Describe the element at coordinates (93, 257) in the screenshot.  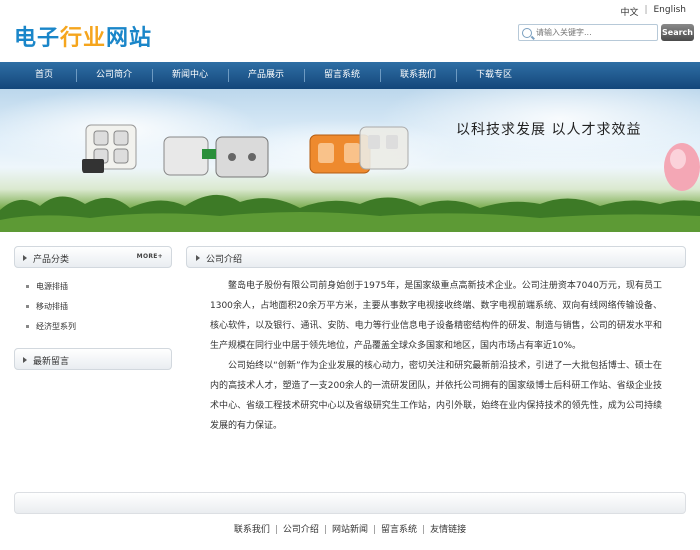
I see `product-category-header: 产品分类 MORE+` at that location.